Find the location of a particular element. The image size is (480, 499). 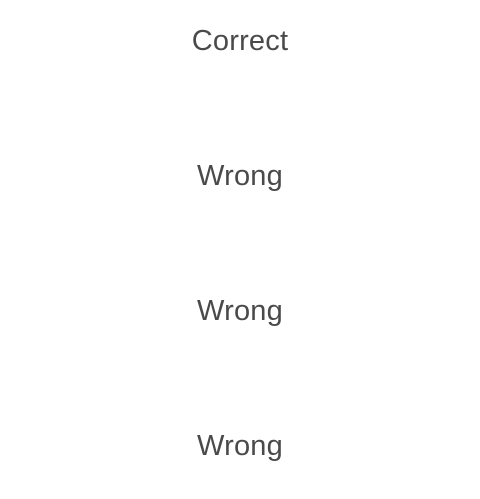

answer-option-wrong-2: Wrong is located at coordinates (240, 311).